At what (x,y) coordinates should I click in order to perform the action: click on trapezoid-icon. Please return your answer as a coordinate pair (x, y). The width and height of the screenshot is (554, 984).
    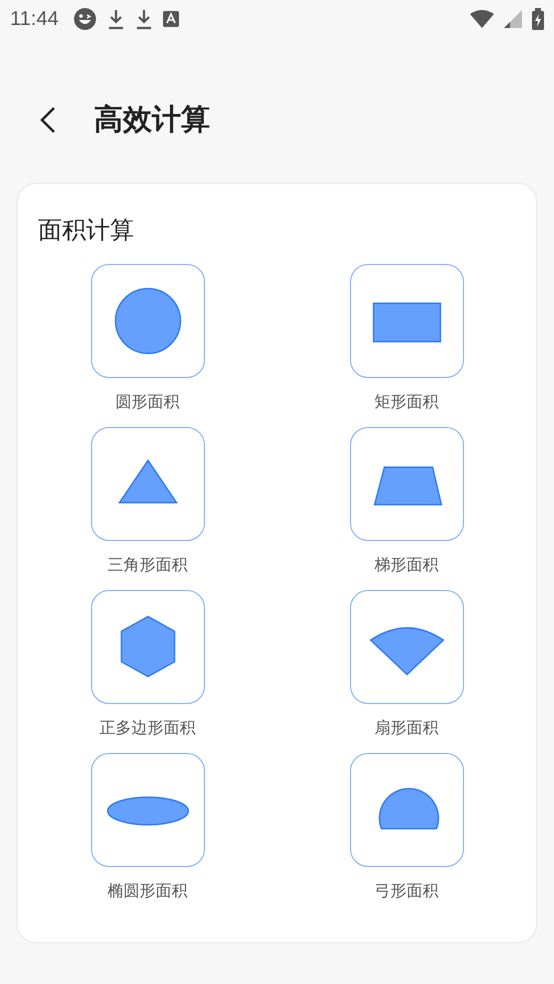
    Looking at the image, I should click on (407, 486).